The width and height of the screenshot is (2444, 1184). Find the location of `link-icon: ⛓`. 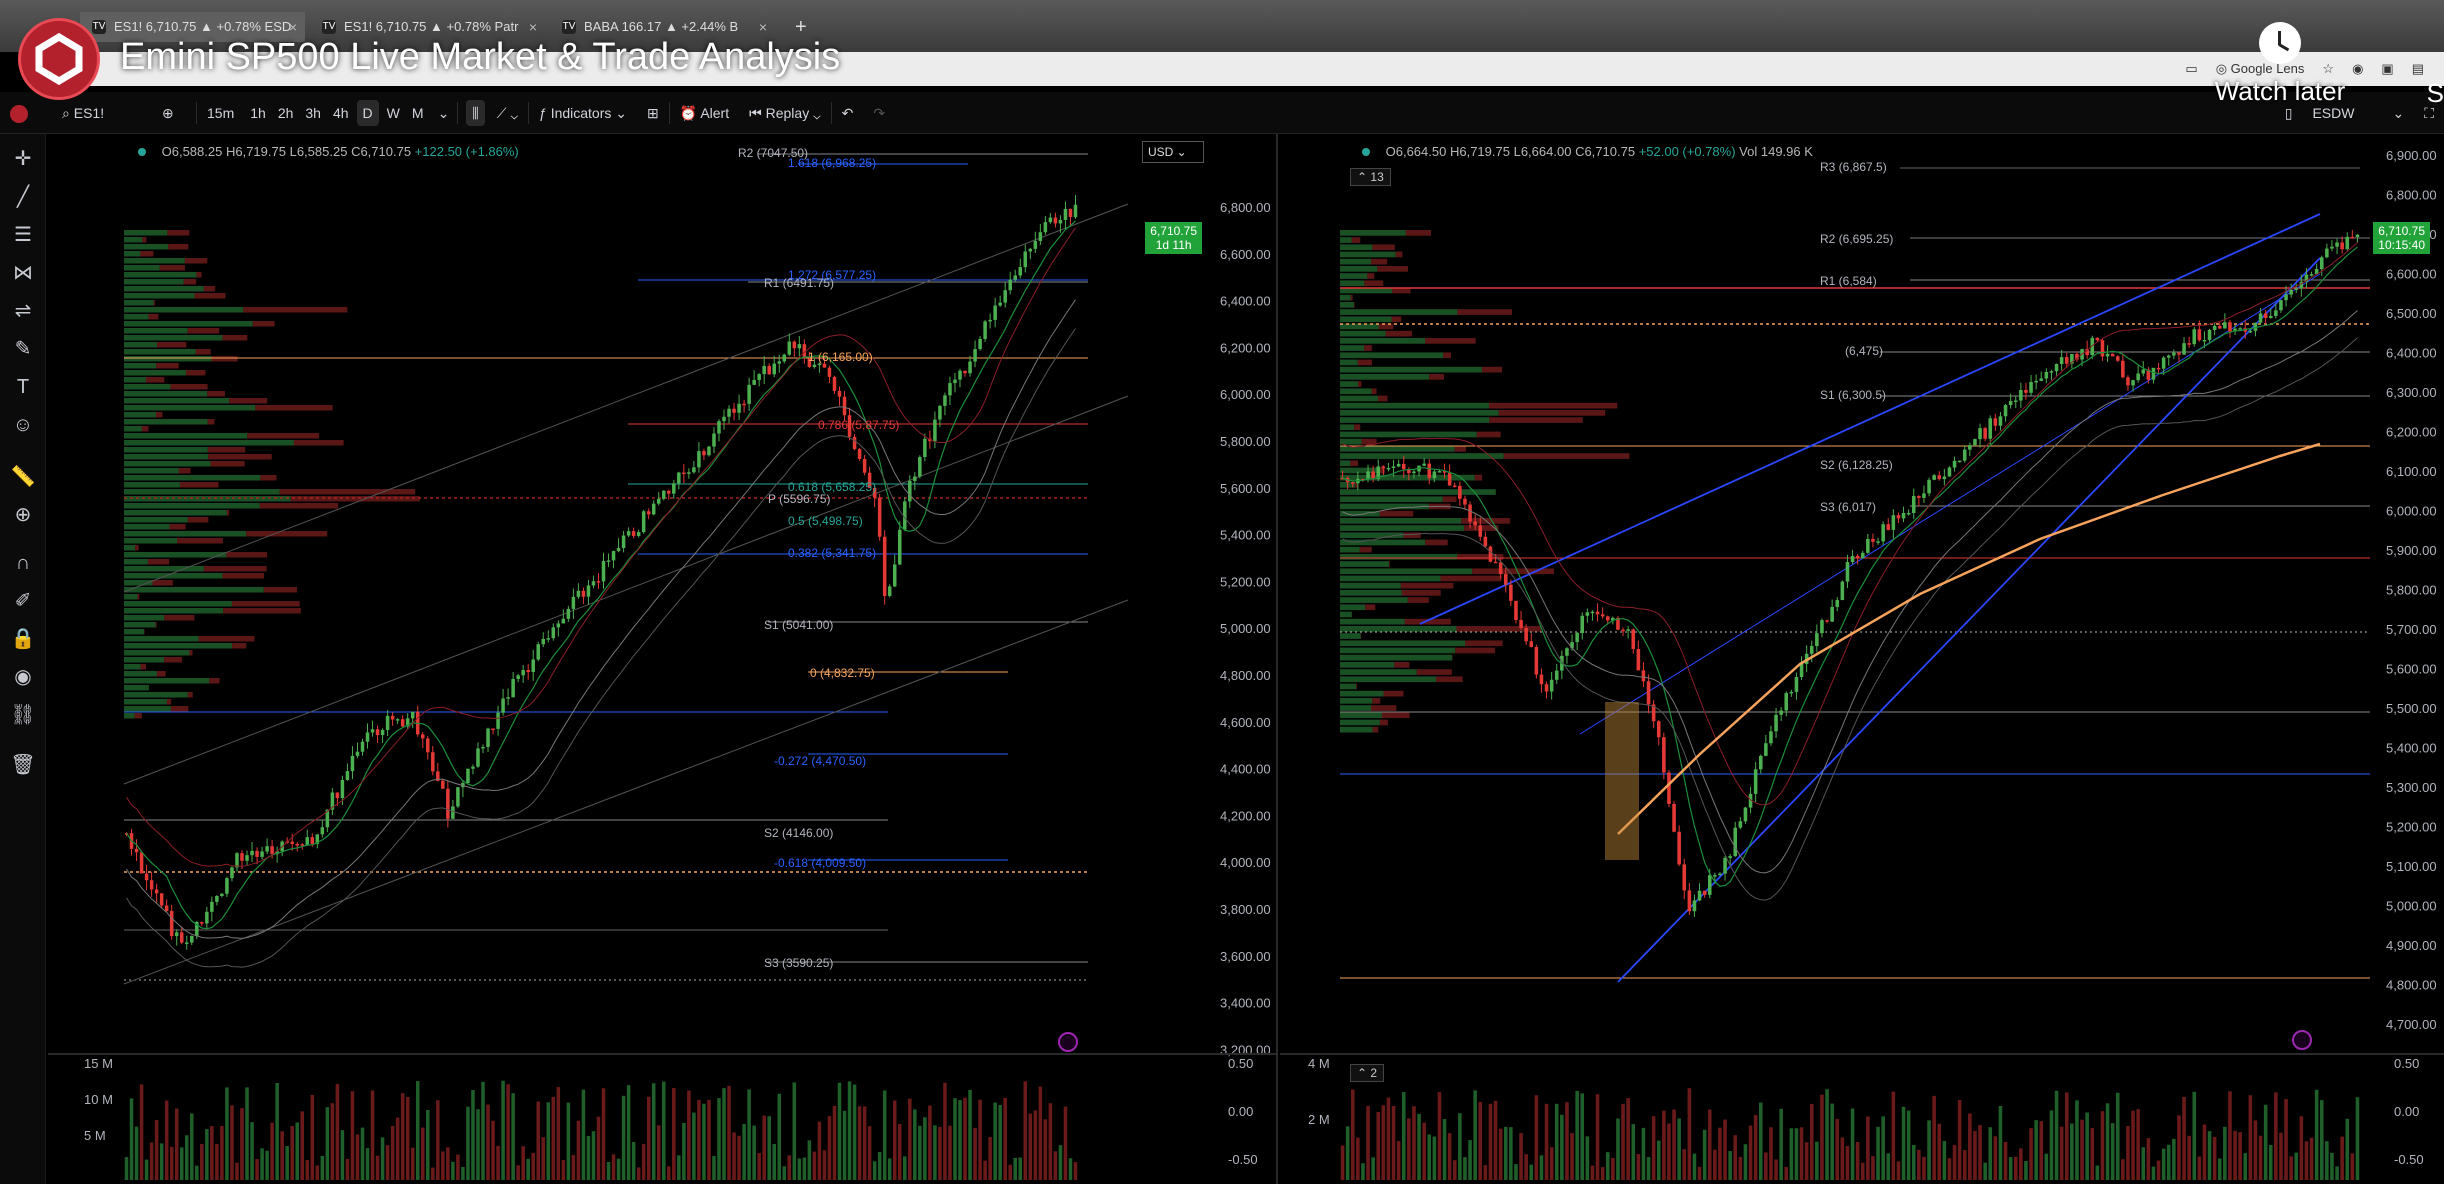

link-icon: ⛓ is located at coordinates (23, 715).